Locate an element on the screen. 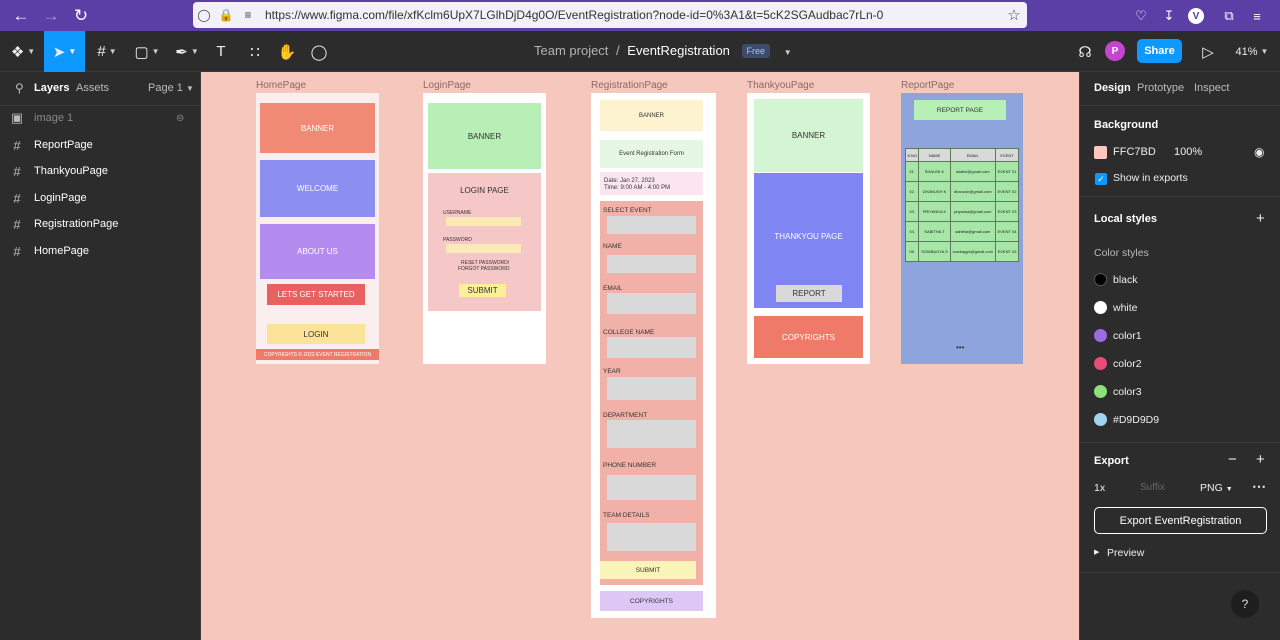  password-field is located at coordinates (483, 248).